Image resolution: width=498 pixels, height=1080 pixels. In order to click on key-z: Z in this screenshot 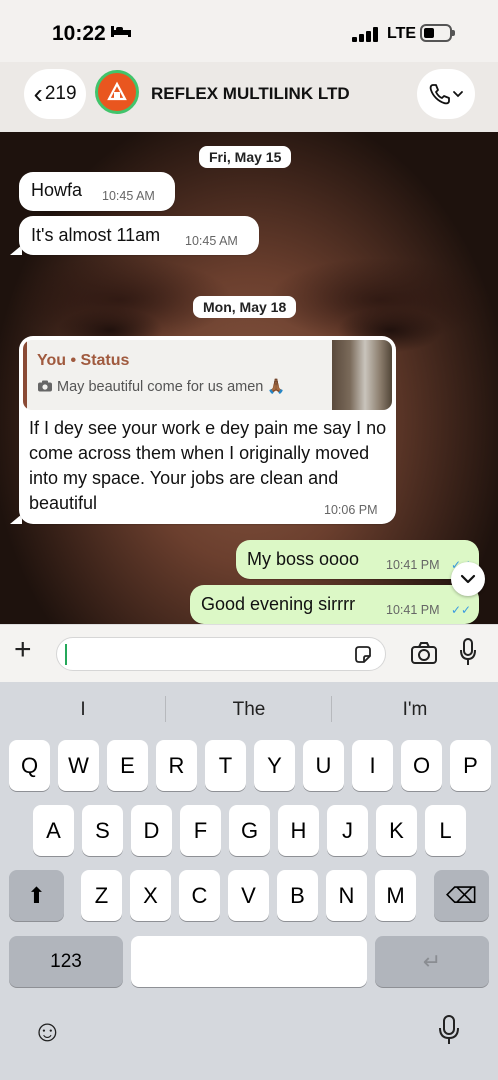, I will do `click(101, 895)`.